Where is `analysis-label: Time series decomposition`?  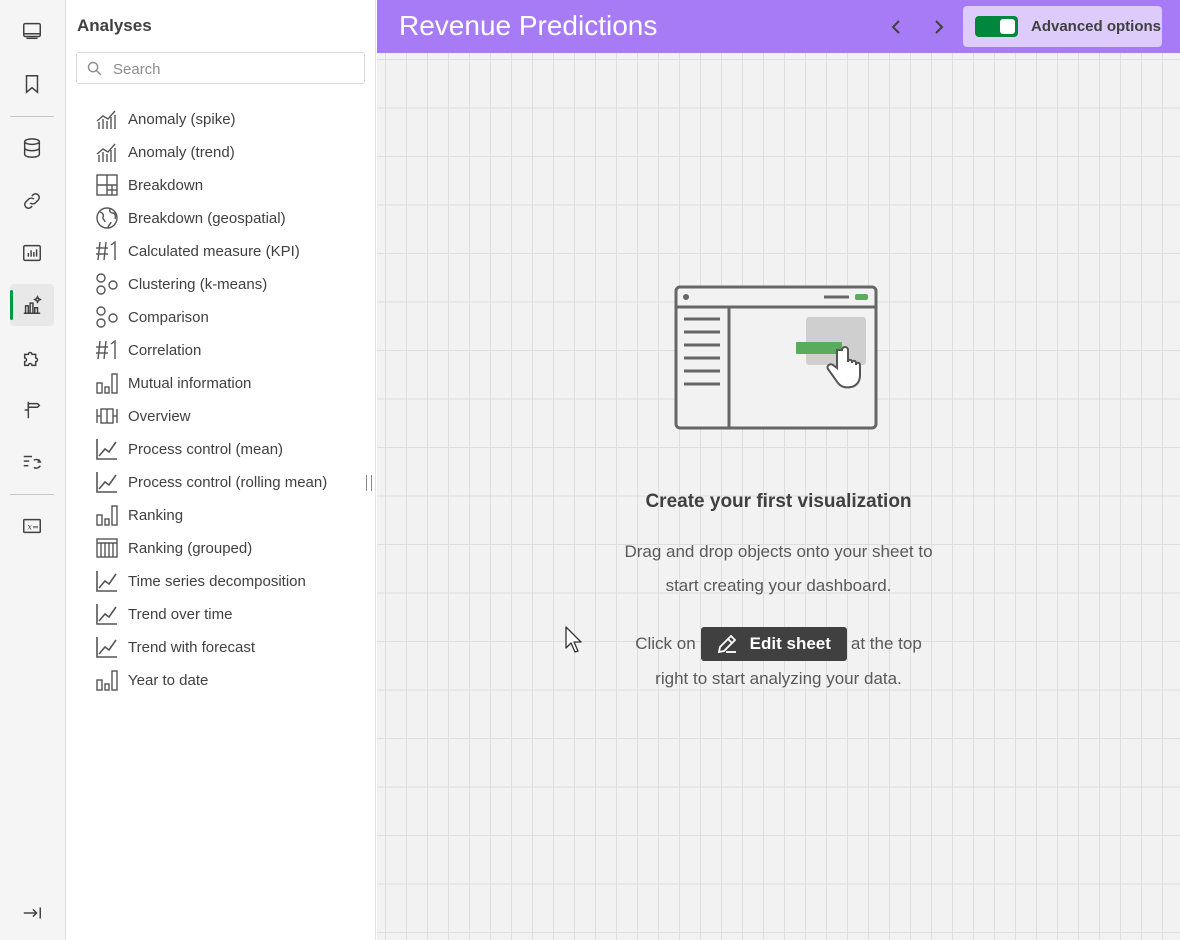
analysis-label: Time series decomposition is located at coordinates (217, 581).